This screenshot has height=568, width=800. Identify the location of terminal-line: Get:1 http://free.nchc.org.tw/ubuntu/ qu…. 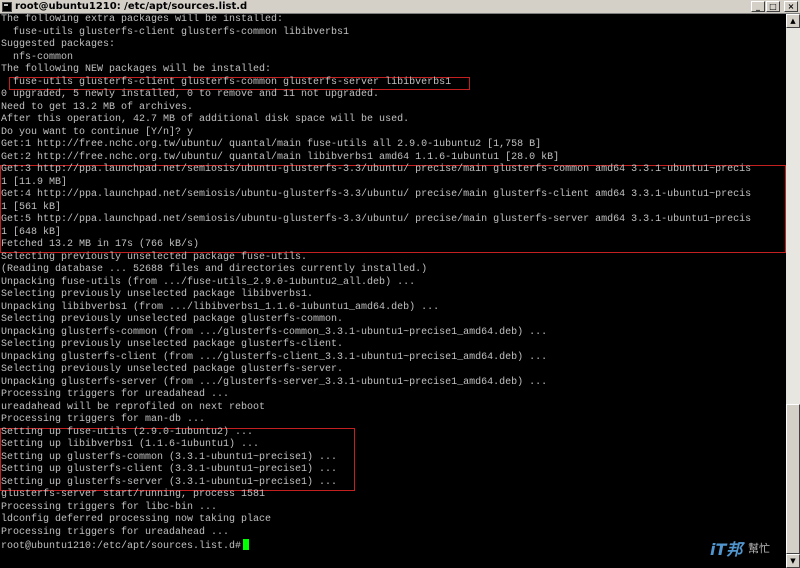
(271, 144).